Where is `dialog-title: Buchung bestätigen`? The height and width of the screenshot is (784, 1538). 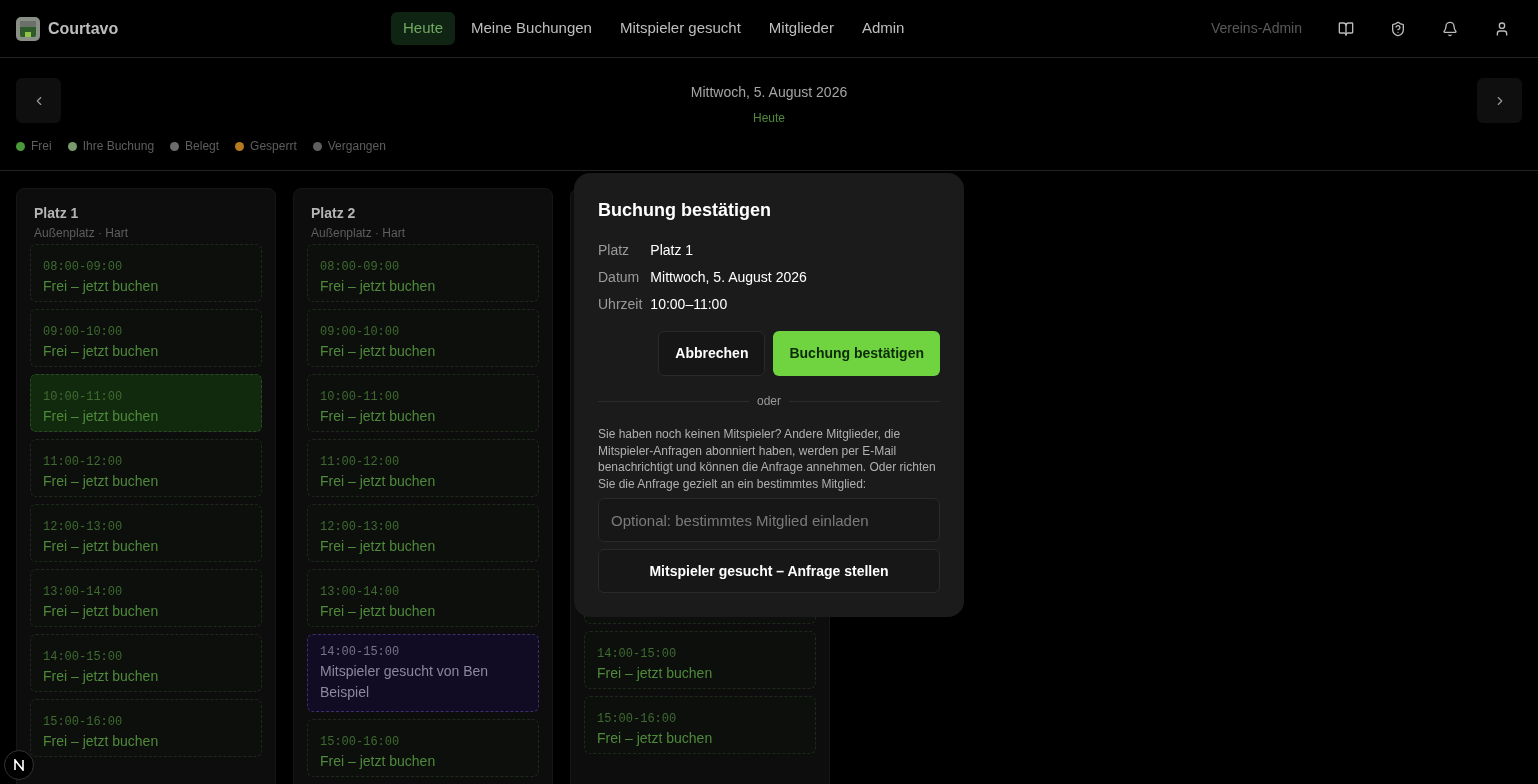 dialog-title: Buchung bestätigen is located at coordinates (685, 210).